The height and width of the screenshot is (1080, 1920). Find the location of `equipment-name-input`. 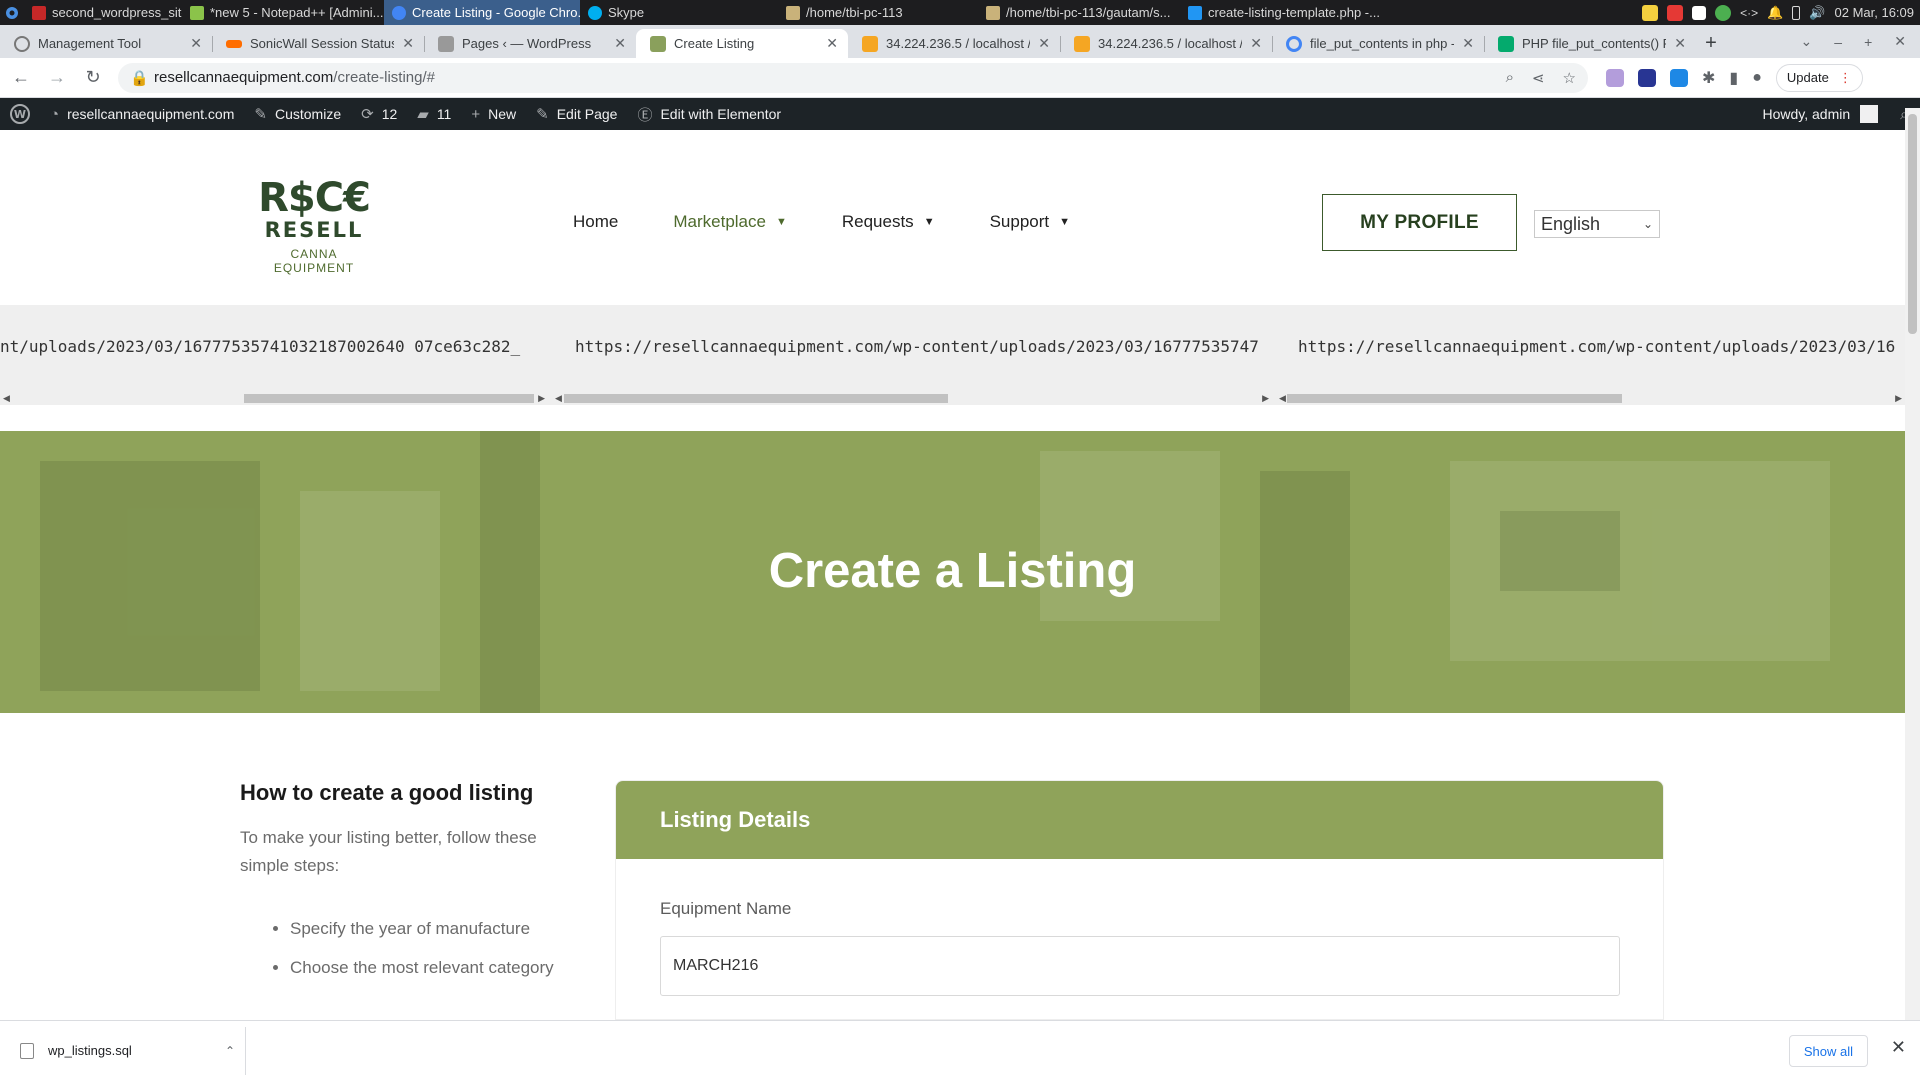

equipment-name-input is located at coordinates (1140, 966).